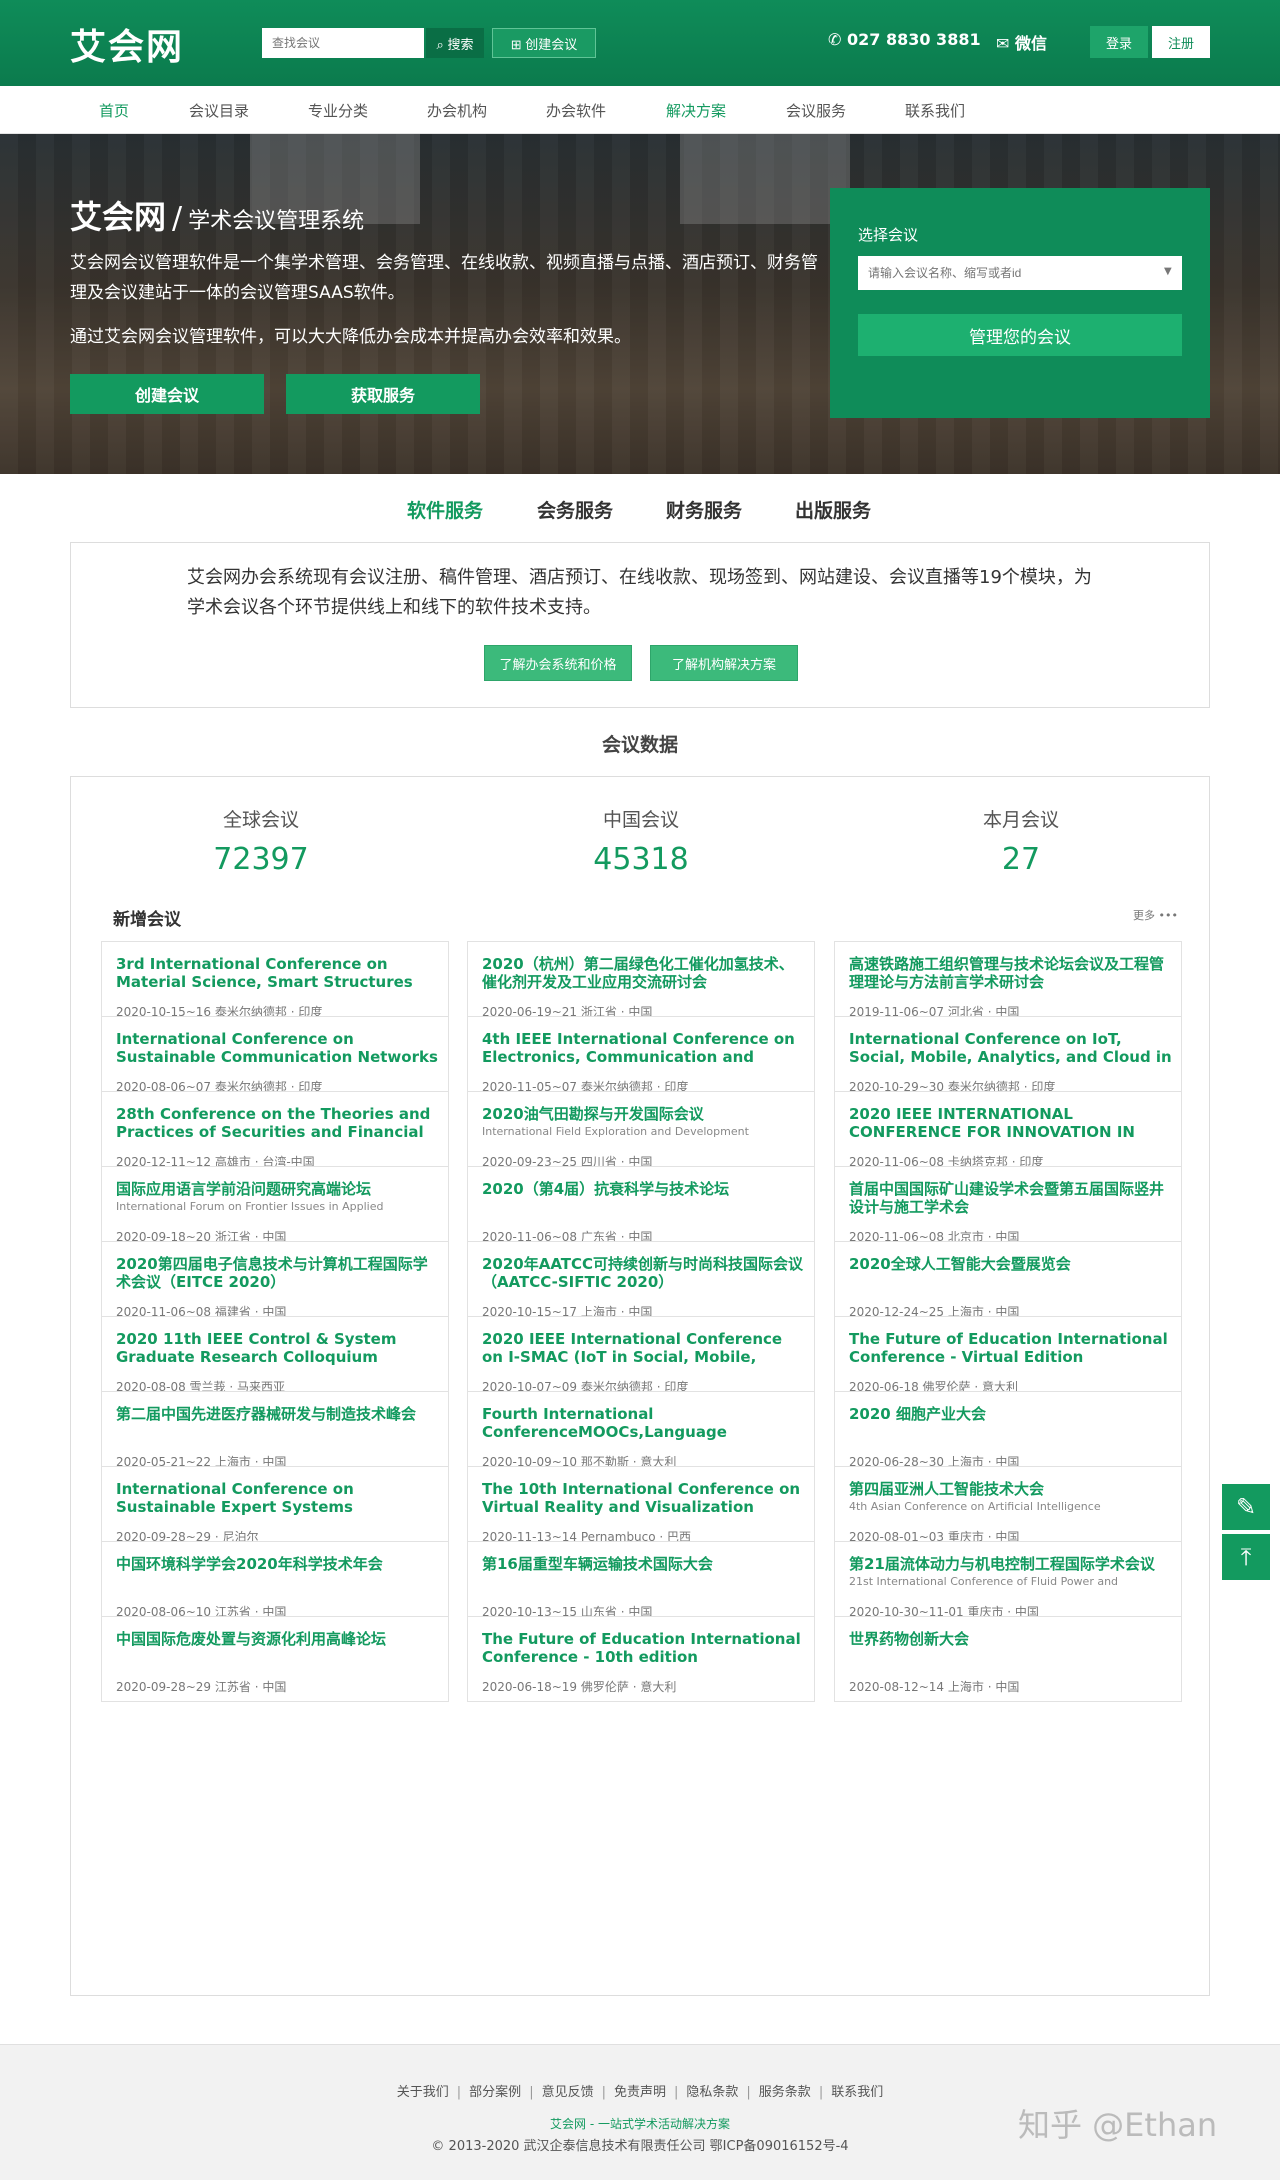 This screenshot has height=2180, width=1280. What do you see at coordinates (704, 509) in the screenshot?
I see `tab-finance-service: 财务服务` at bounding box center [704, 509].